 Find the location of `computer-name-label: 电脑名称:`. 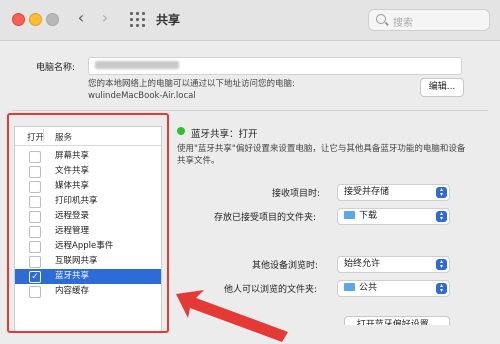

computer-name-label: 电脑名称: is located at coordinates (56, 68).